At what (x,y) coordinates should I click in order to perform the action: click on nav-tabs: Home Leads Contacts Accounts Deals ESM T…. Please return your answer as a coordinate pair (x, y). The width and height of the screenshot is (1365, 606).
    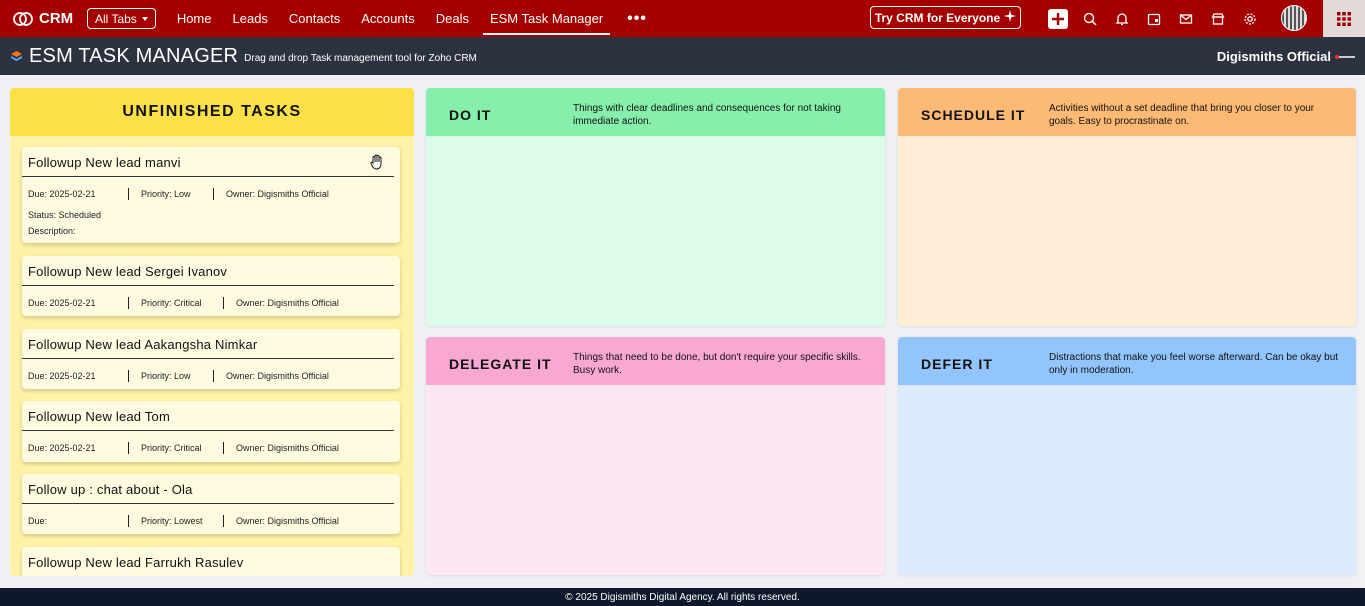
    Looking at the image, I should click on (393, 18).